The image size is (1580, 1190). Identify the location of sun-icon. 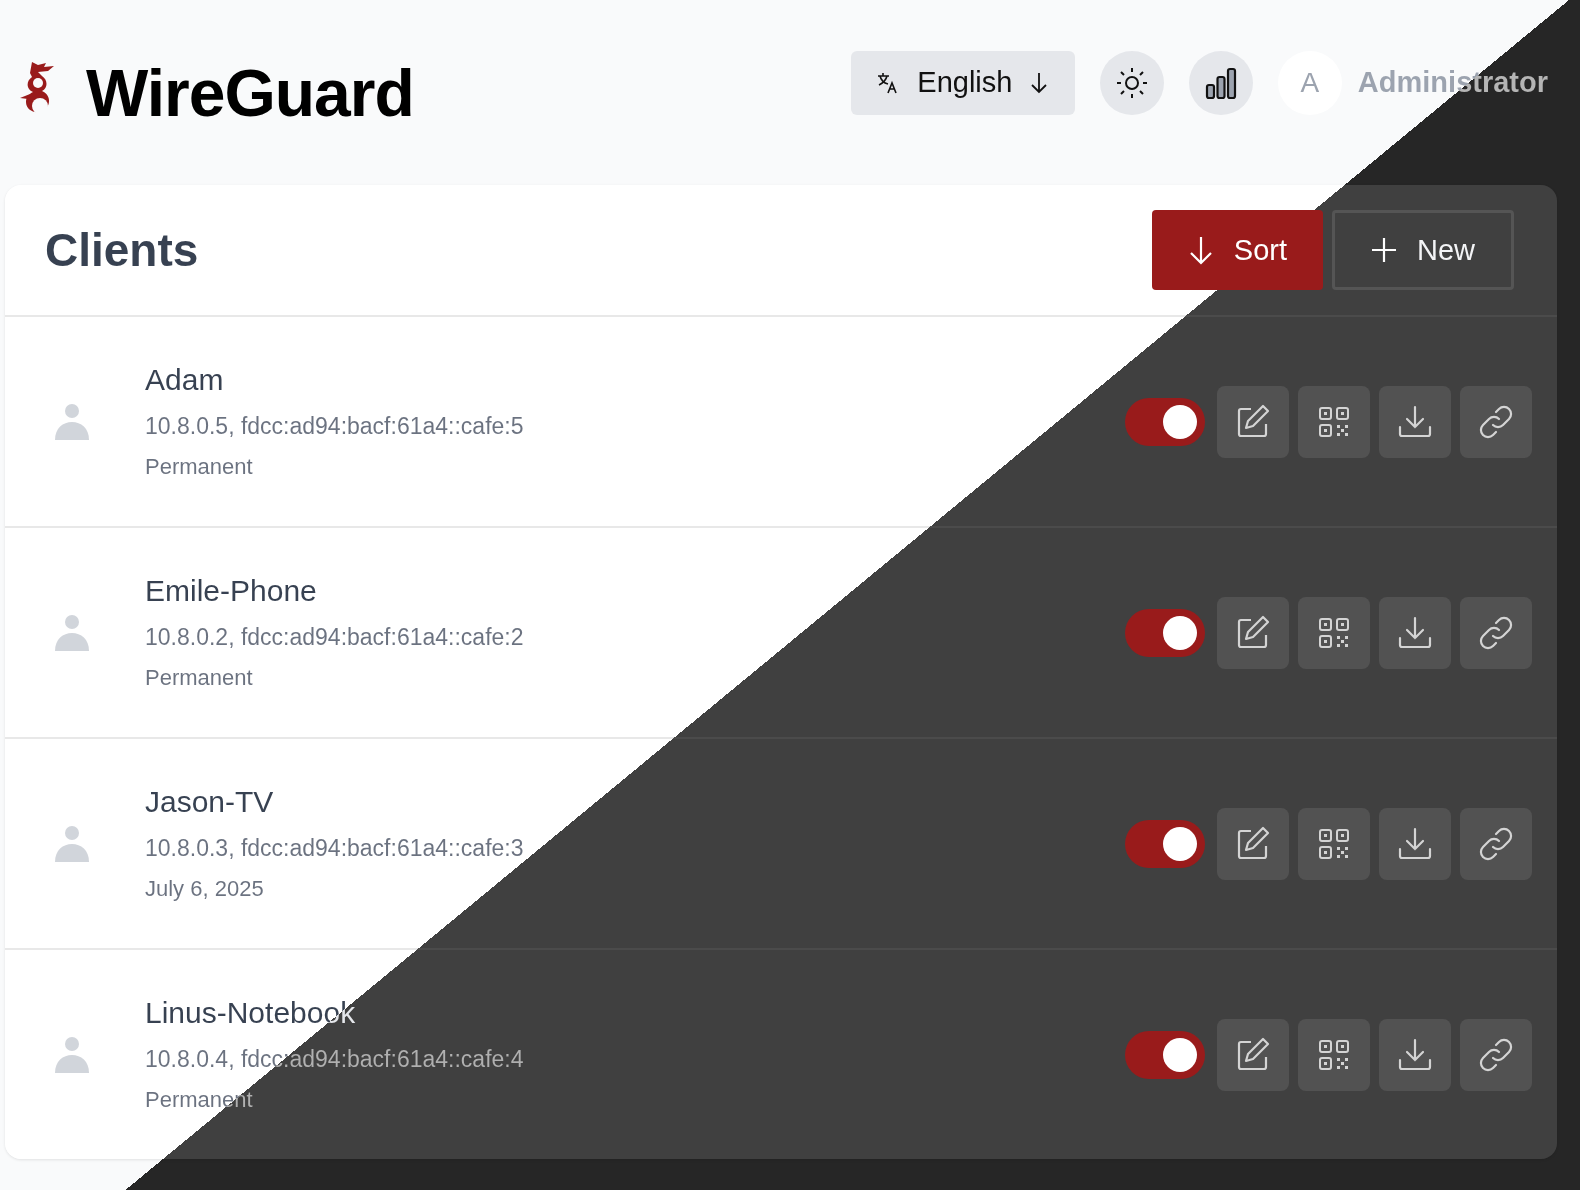
(1131, 82).